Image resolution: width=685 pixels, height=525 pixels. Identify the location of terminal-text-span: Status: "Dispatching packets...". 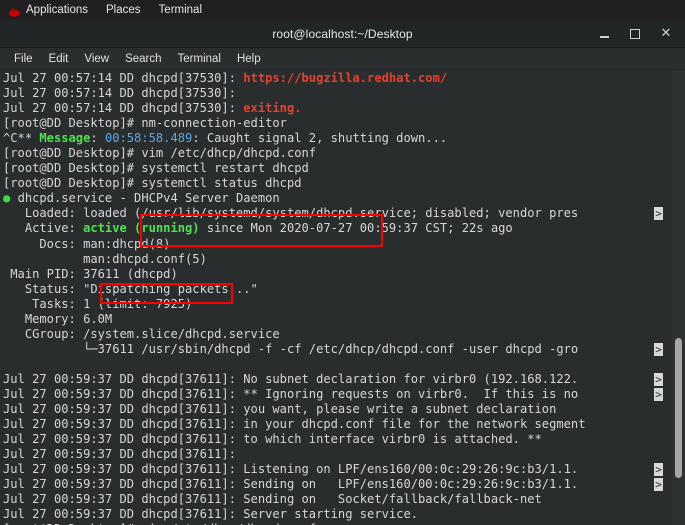
(130, 288).